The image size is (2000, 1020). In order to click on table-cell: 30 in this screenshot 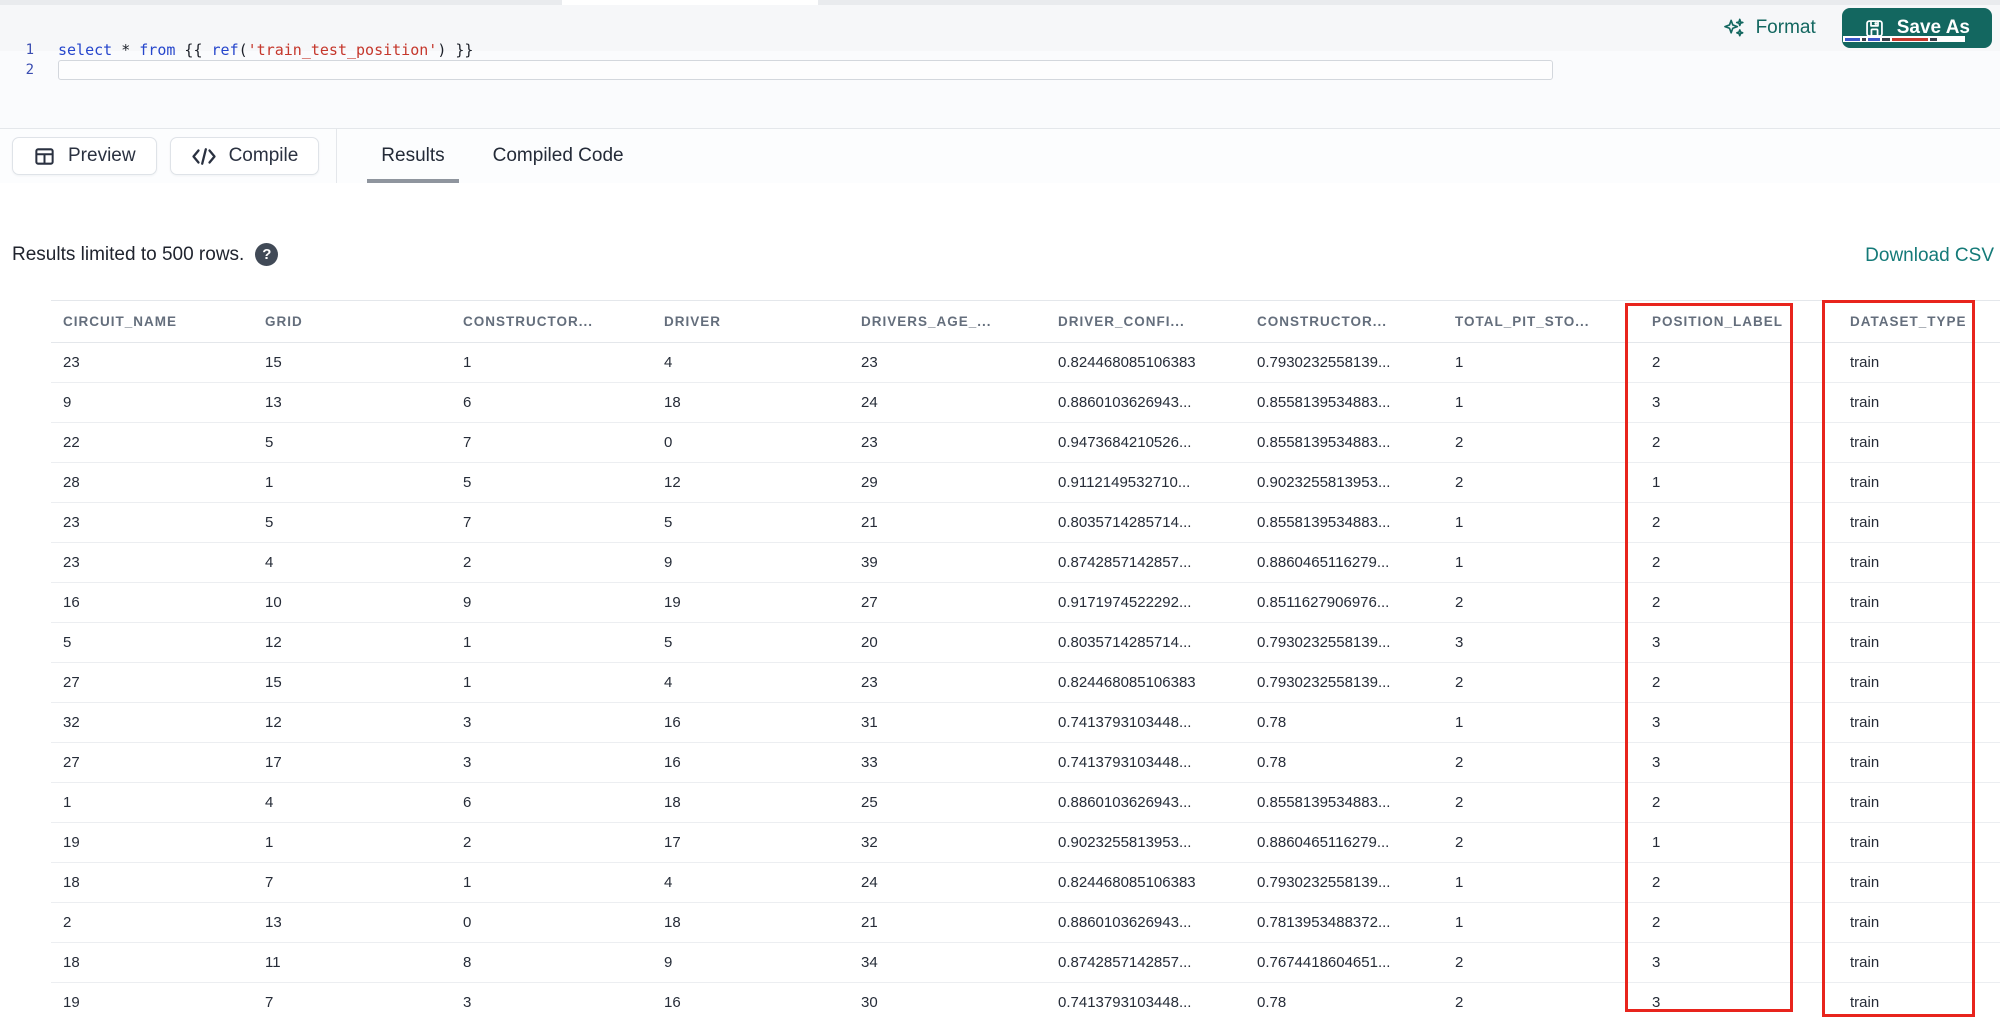, I will do `click(869, 1002)`.